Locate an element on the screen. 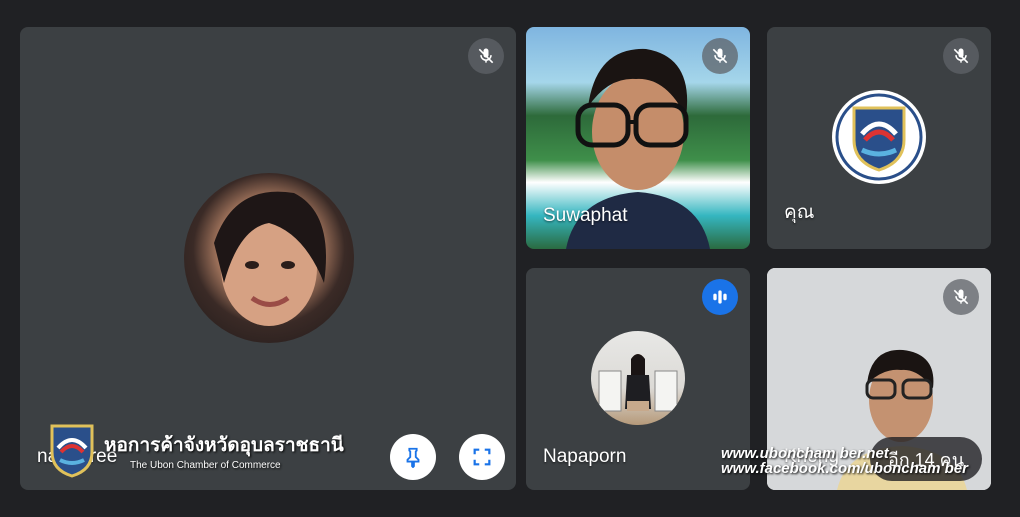  pin-icon is located at coordinates (413, 457).